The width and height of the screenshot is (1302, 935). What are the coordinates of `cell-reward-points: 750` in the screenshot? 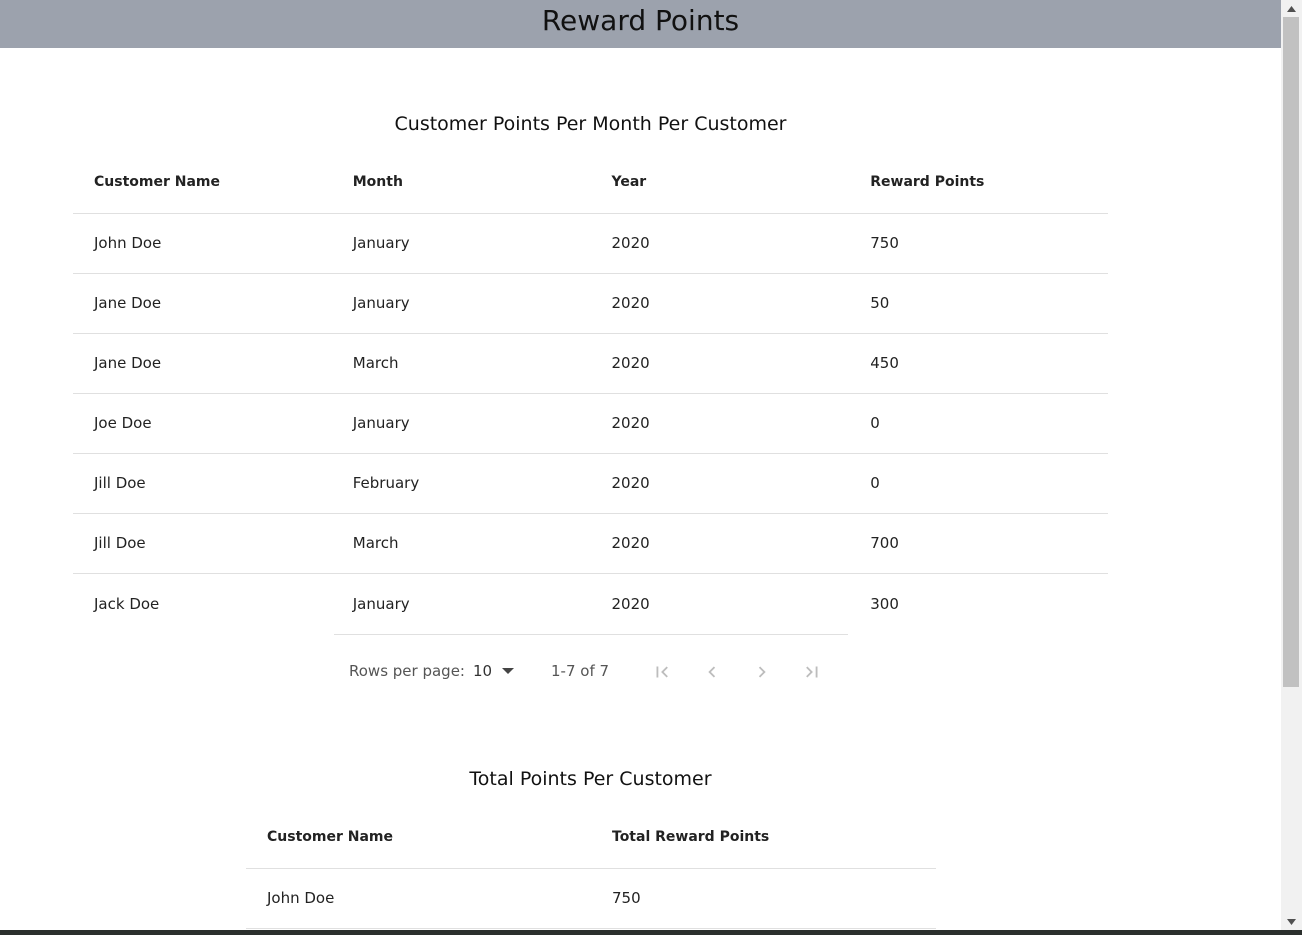 It's located at (978, 243).